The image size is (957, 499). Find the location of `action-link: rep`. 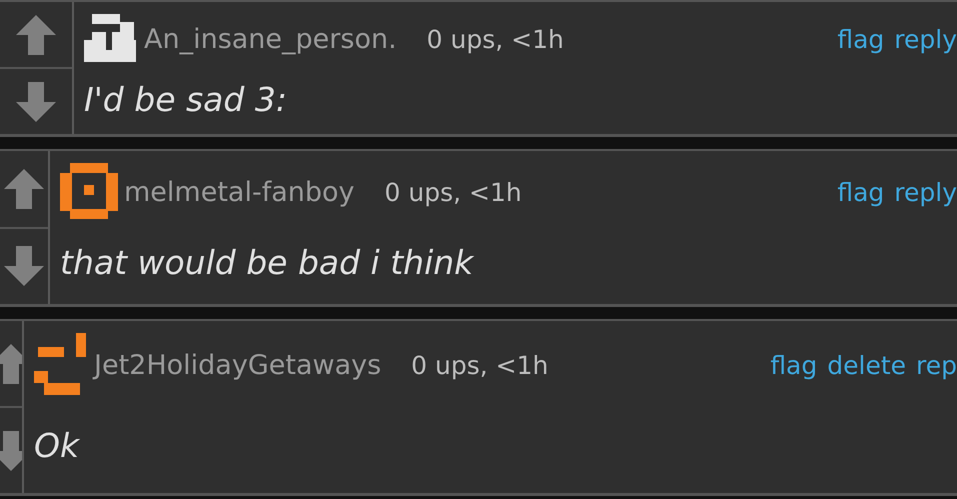

action-link: rep is located at coordinates (936, 365).